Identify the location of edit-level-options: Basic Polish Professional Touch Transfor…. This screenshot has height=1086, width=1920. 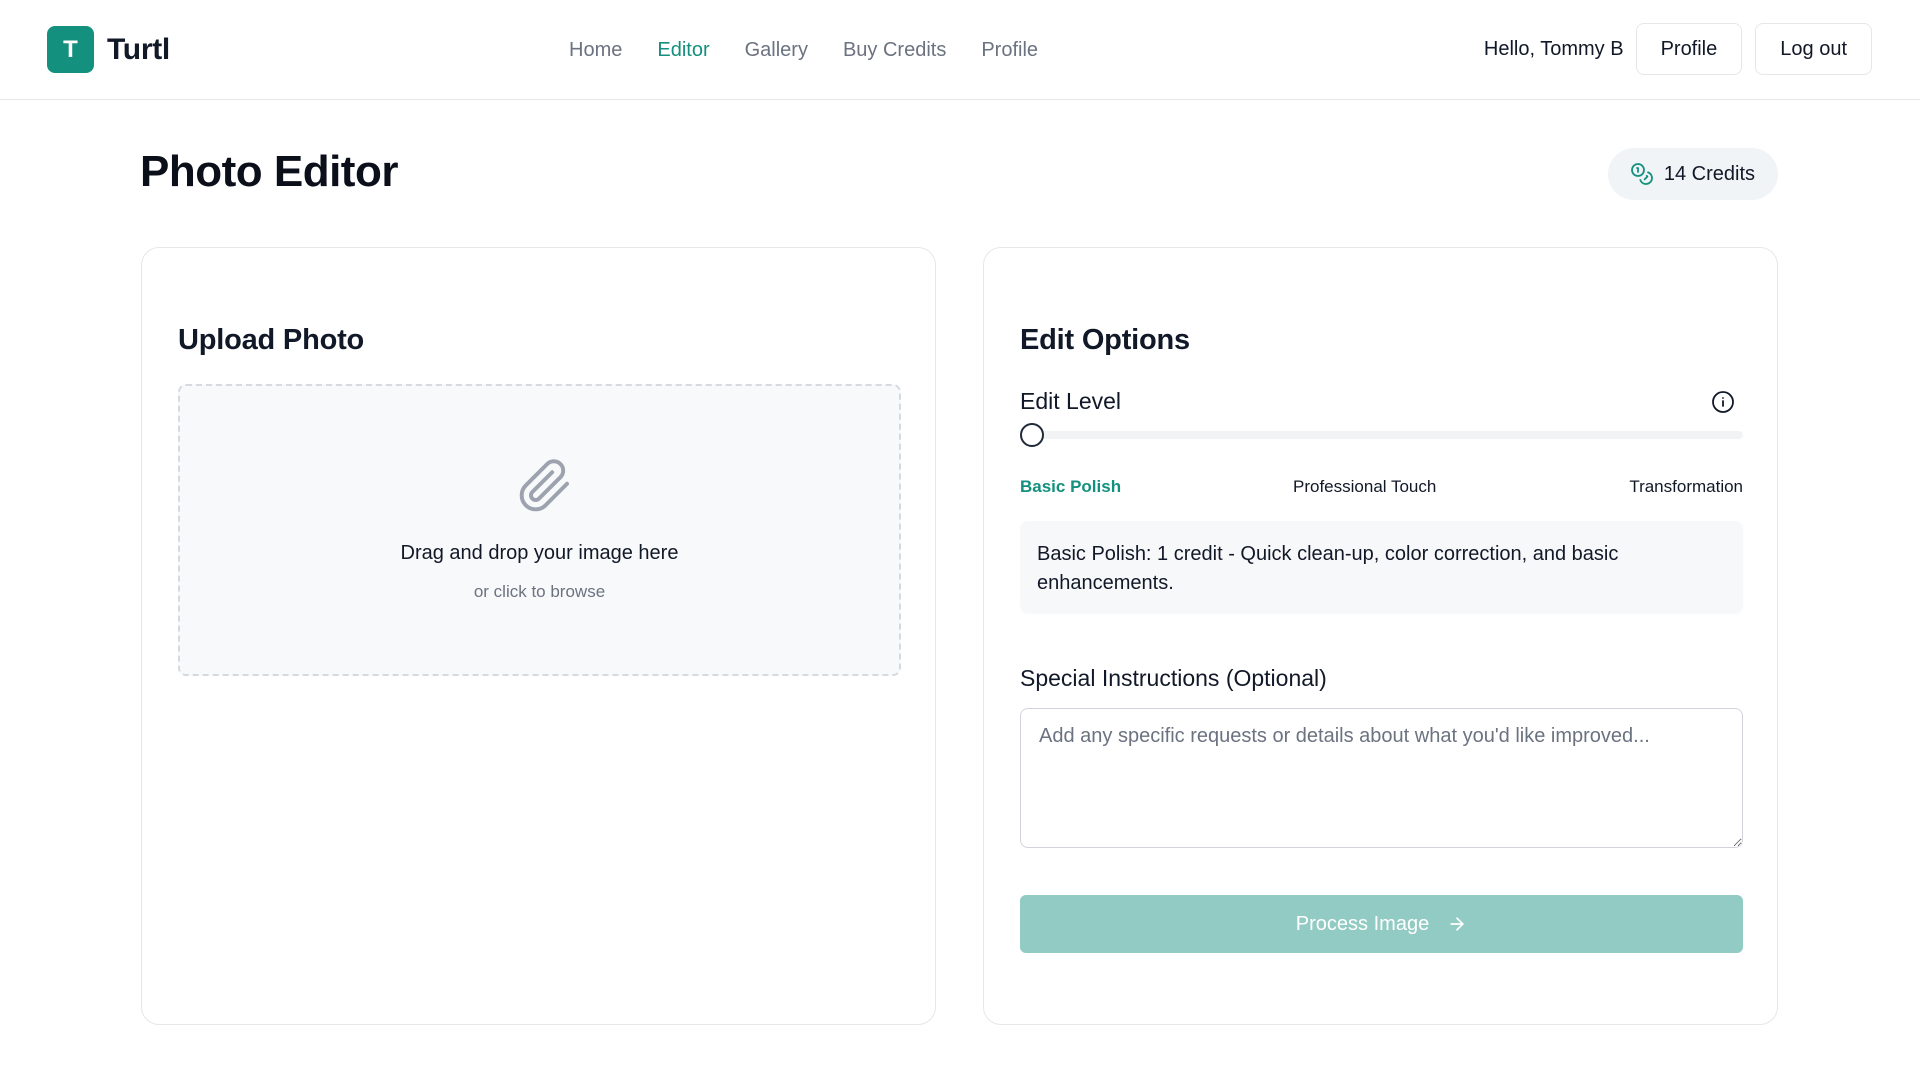
(1381, 488).